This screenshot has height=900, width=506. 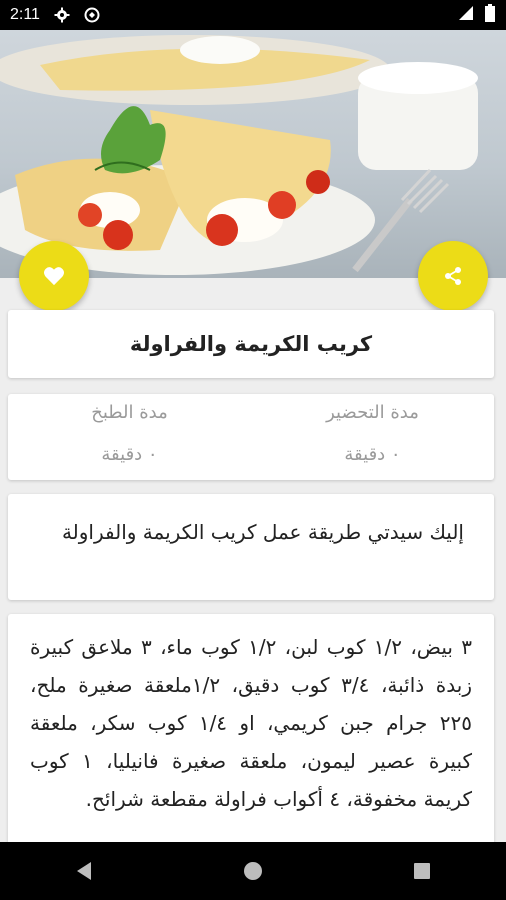 I want to click on share-button, so click(x=453, y=276).